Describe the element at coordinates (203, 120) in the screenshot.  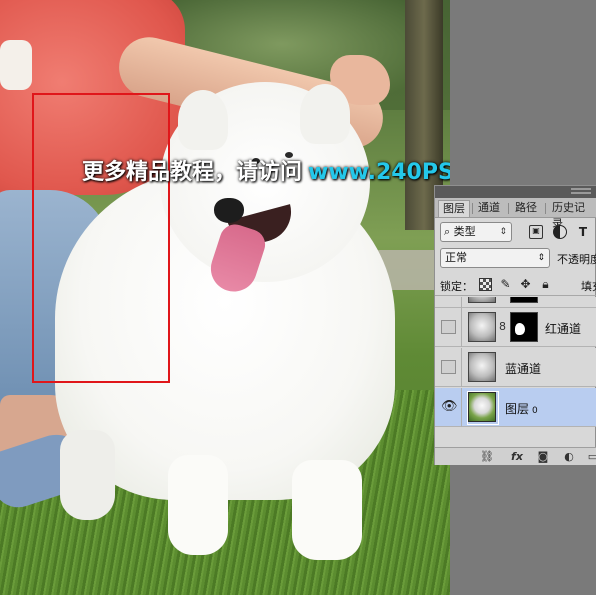
I see `dog-left-ear` at that location.